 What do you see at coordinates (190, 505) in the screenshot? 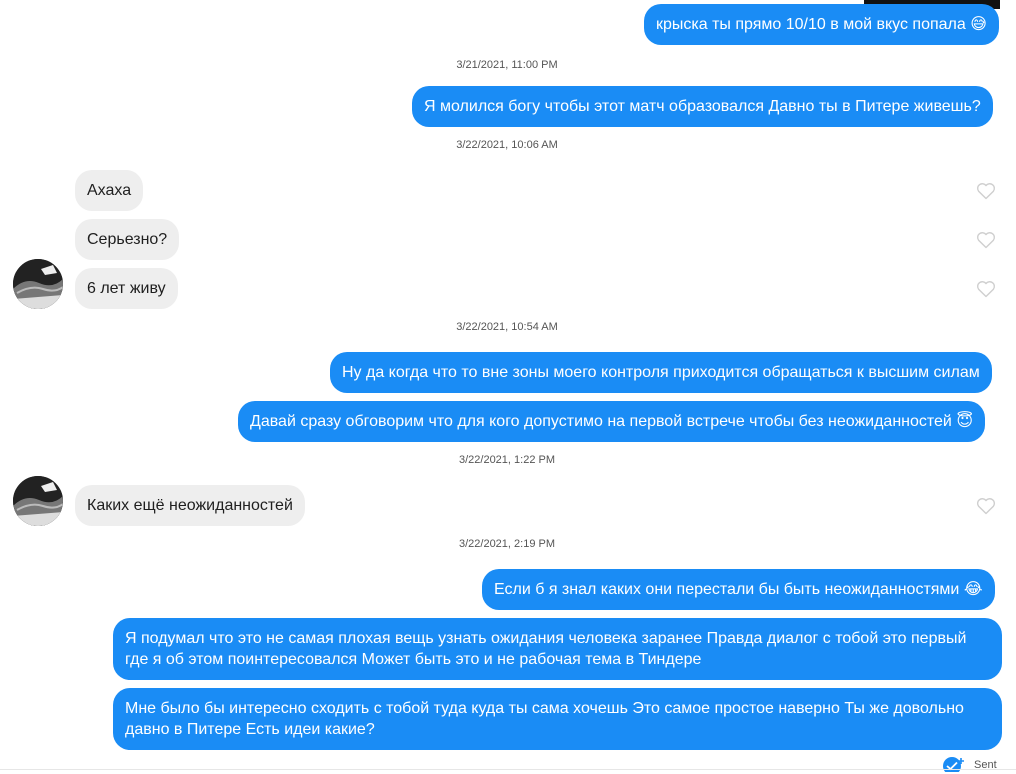
I see `incoming-message: Каких ещё неожиданностей` at bounding box center [190, 505].